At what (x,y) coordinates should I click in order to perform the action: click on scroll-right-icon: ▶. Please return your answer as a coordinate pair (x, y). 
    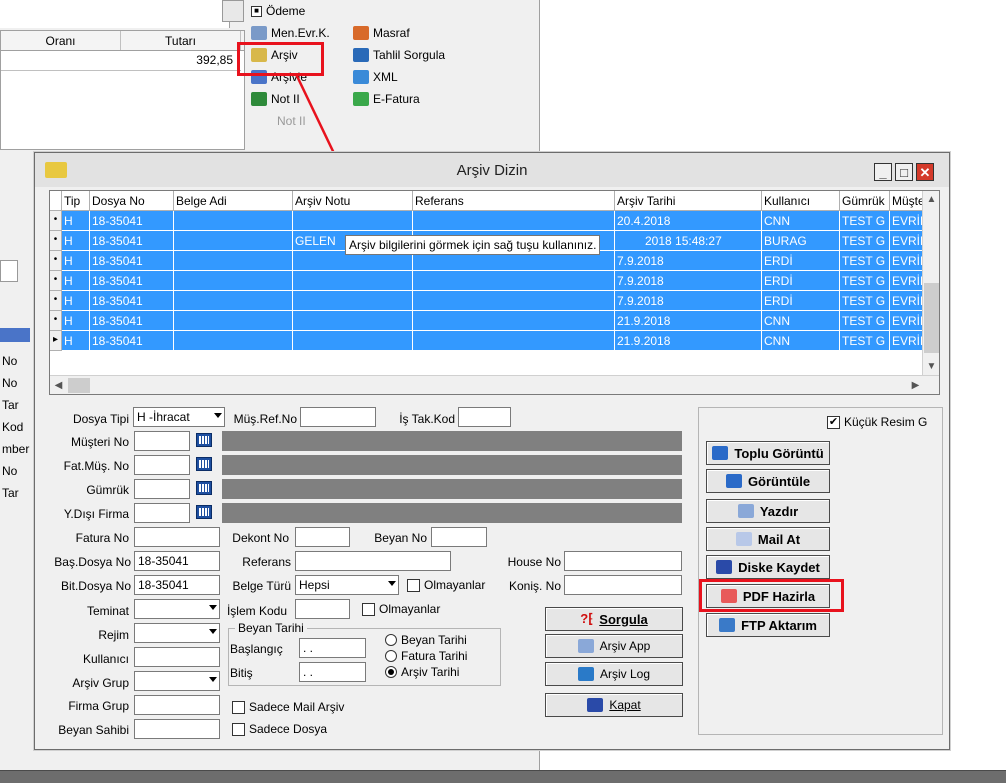
    Looking at the image, I should click on (915, 385).